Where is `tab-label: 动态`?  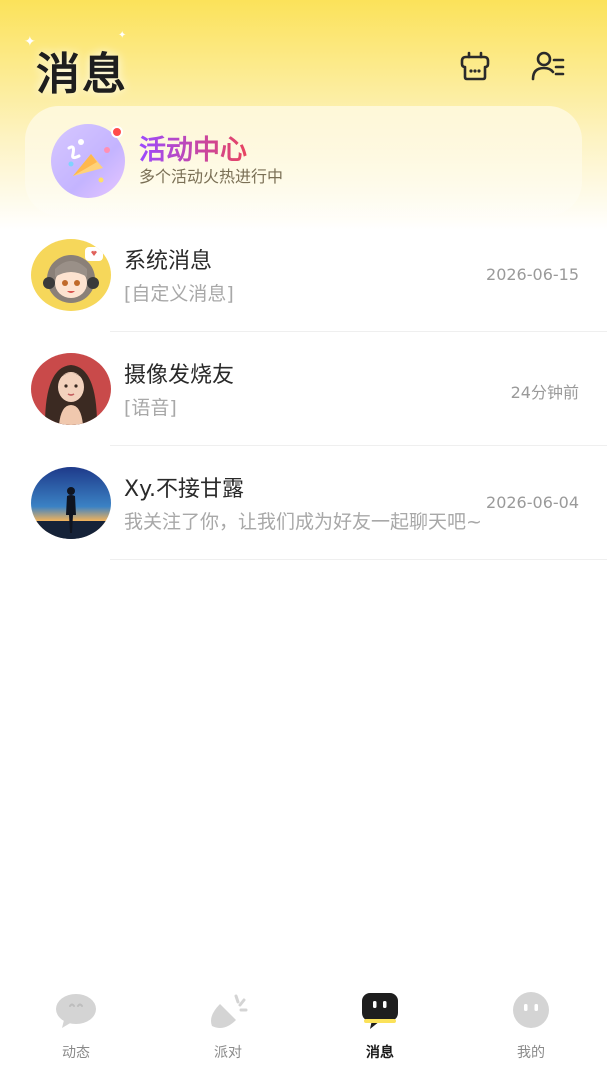
tab-label: 动态 is located at coordinates (76, 1053).